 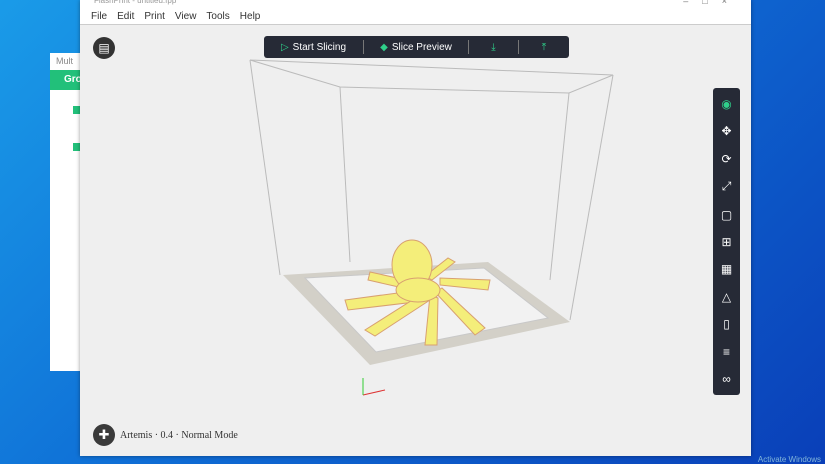 What do you see at coordinates (727, 352) in the screenshot?
I see `settings-sliders-icon: ≡` at bounding box center [727, 352].